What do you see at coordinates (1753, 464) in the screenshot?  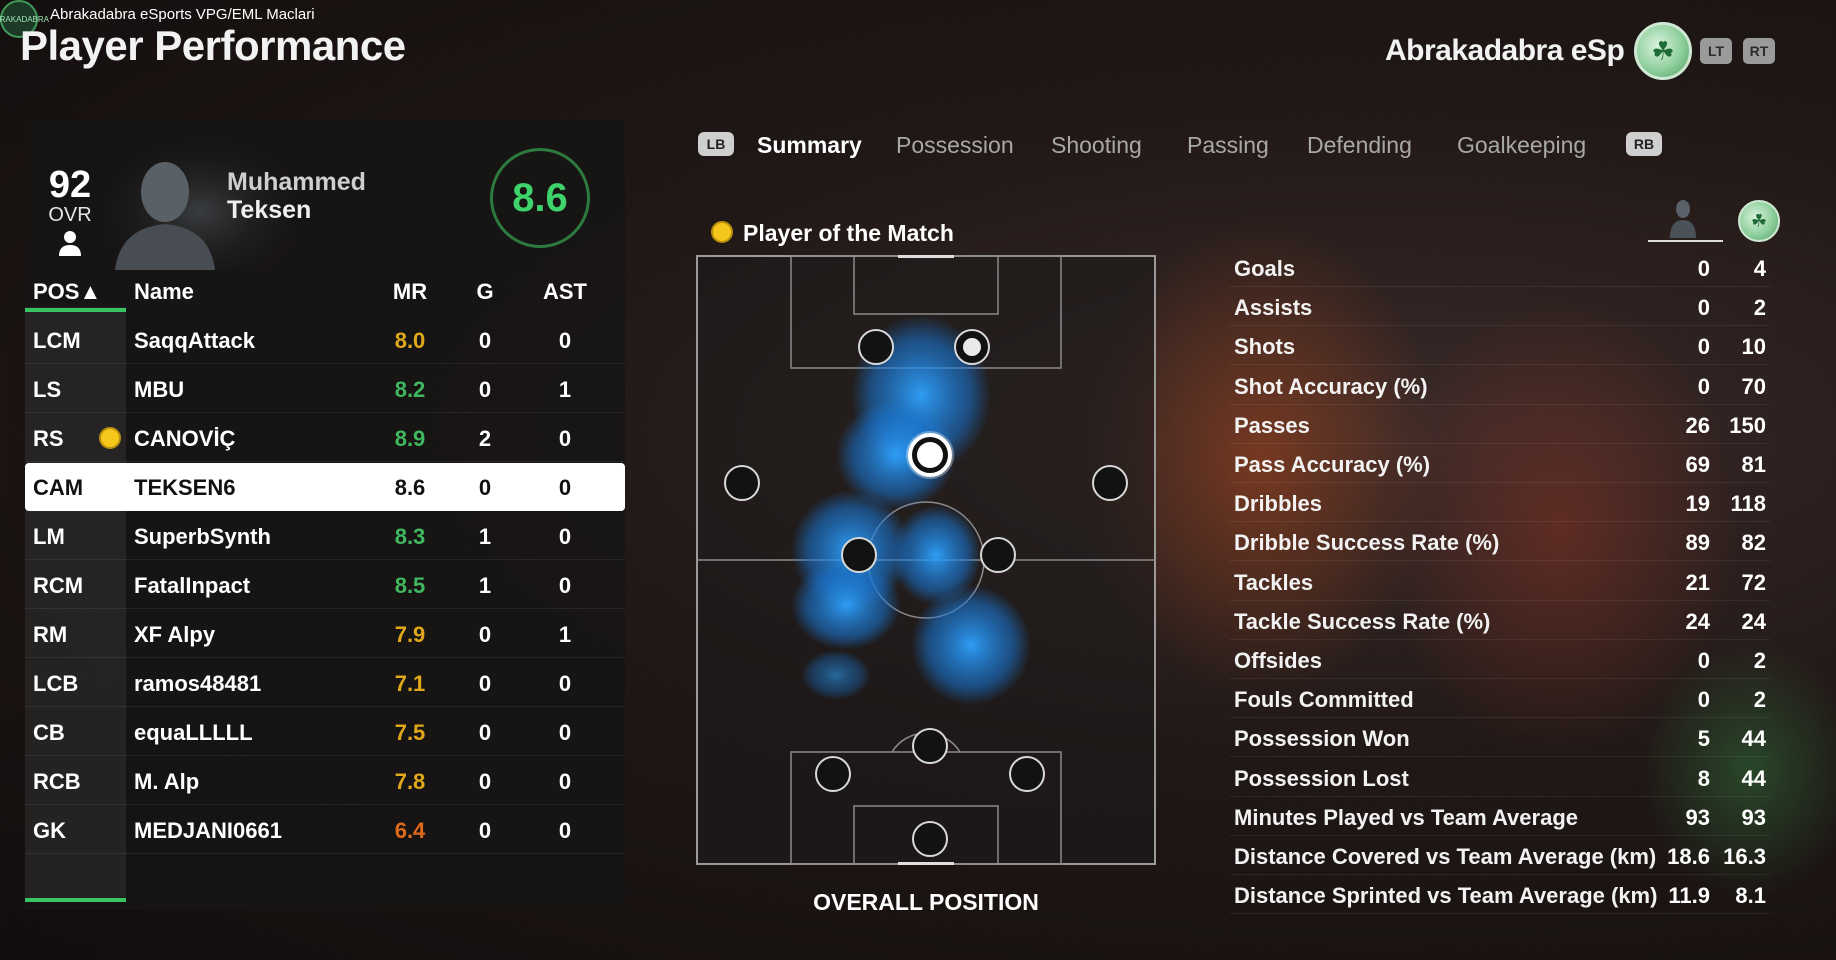 I see `stat-team-value: 81` at bounding box center [1753, 464].